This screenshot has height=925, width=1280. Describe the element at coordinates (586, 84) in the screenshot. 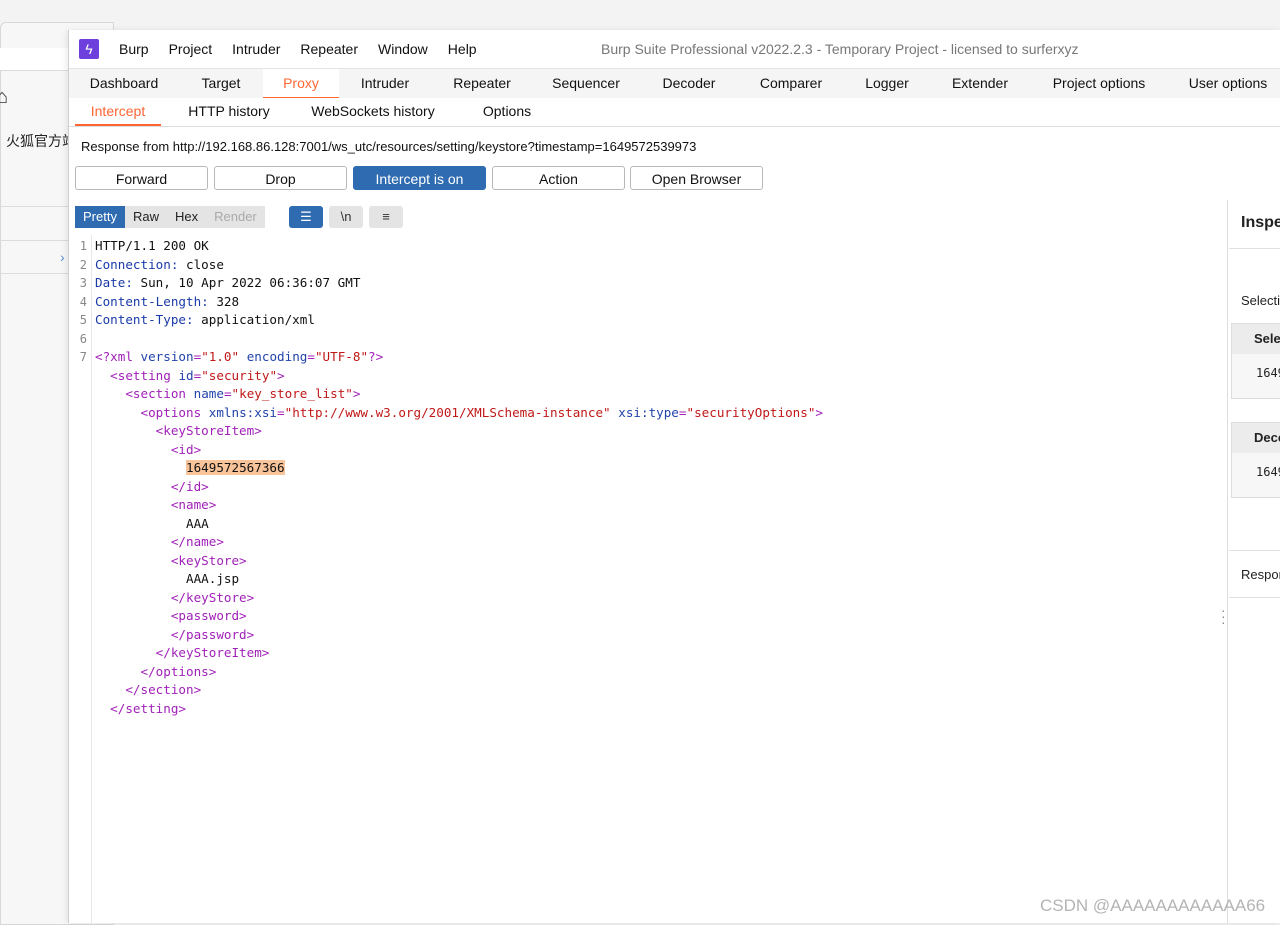

I see `tab-sequencer: Sequencer` at that location.